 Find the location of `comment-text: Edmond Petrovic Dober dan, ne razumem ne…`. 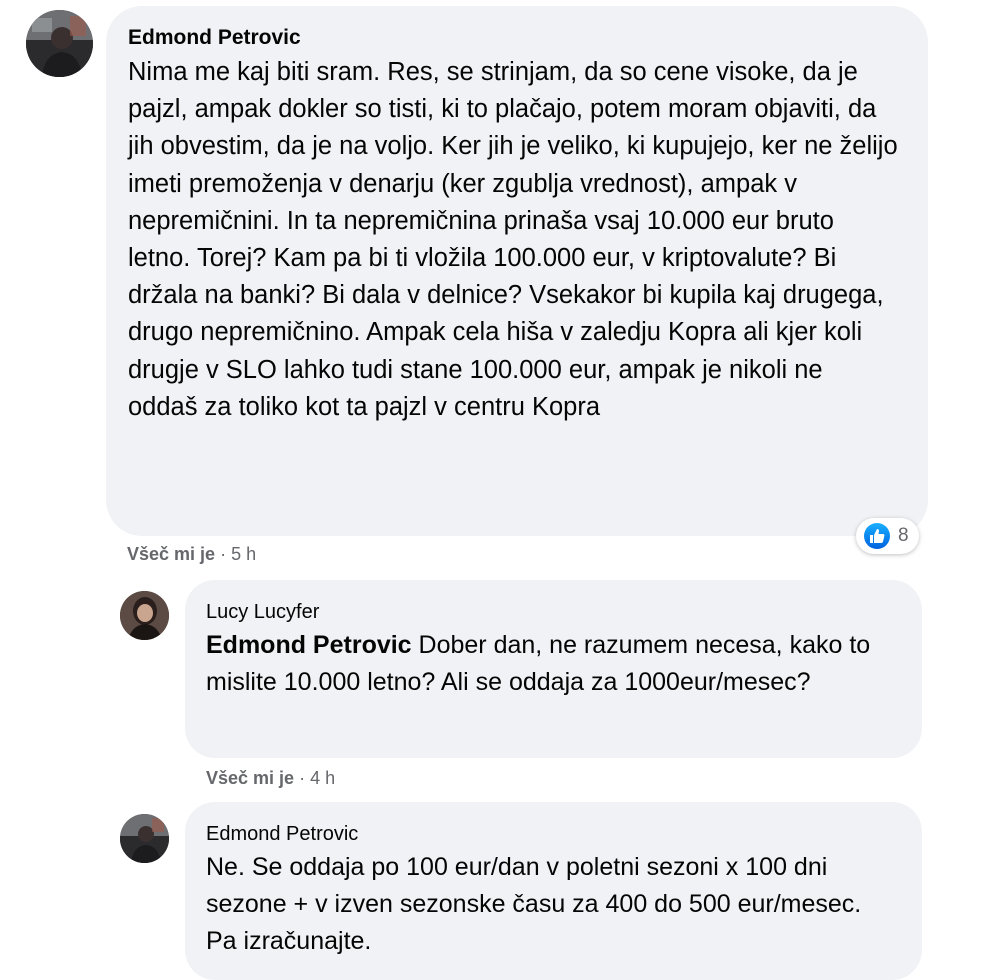

comment-text: Edmond Petrovic Dober dan, ne razumem ne… is located at coordinates (551, 664).